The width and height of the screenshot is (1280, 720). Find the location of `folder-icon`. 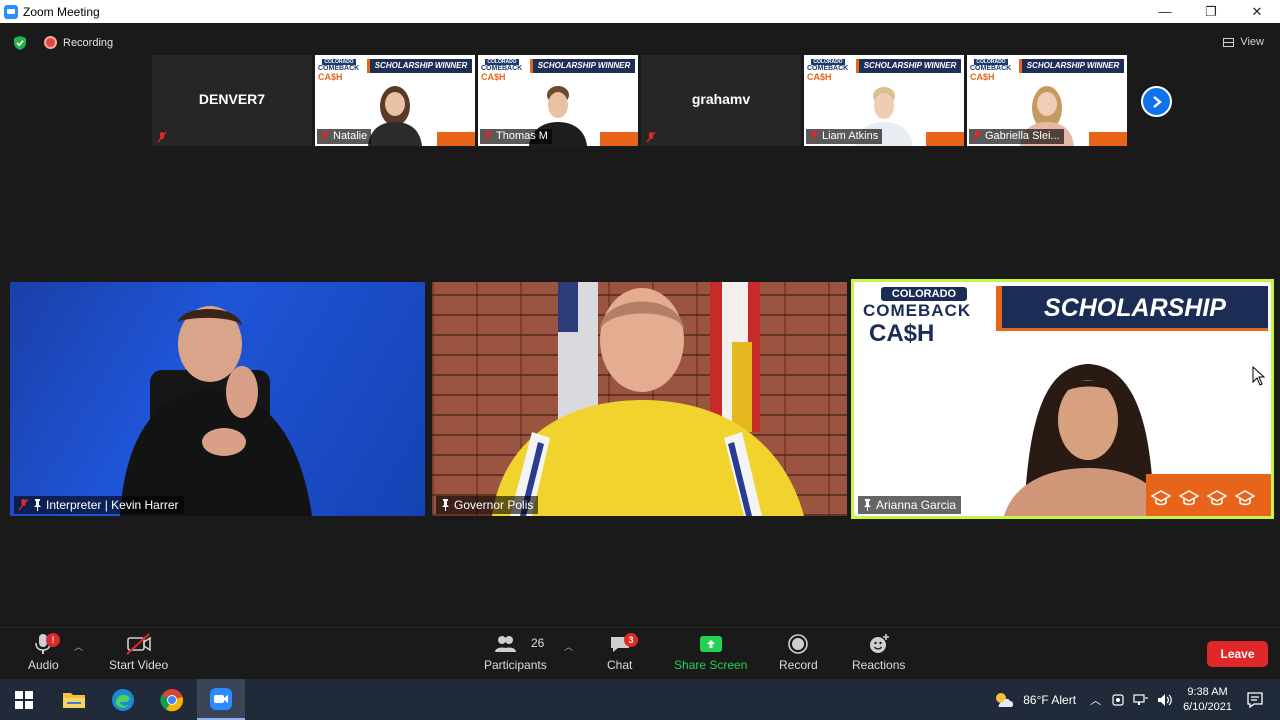

folder-icon is located at coordinates (74, 700).